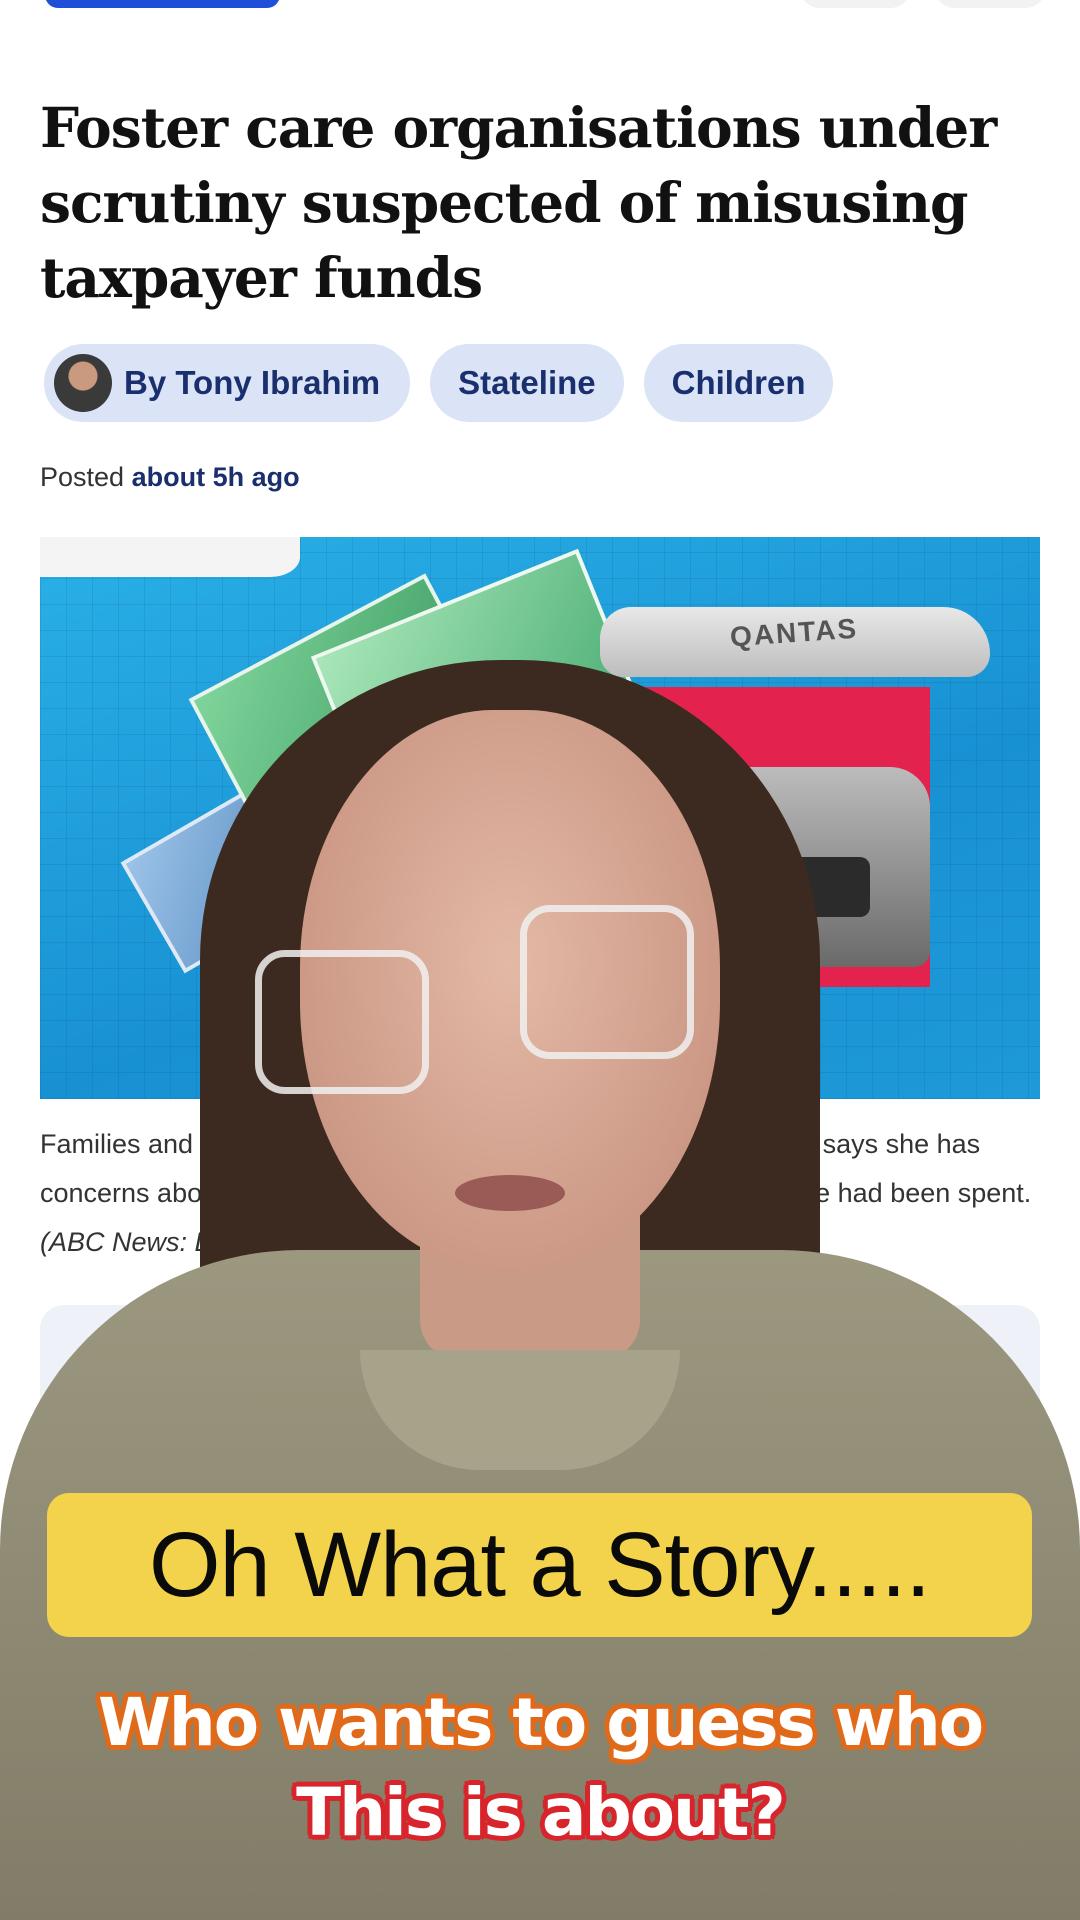 The height and width of the screenshot is (1920, 1080). Describe the element at coordinates (541, 1812) in the screenshot. I see `overlay-caption-line2: This is about?` at that location.